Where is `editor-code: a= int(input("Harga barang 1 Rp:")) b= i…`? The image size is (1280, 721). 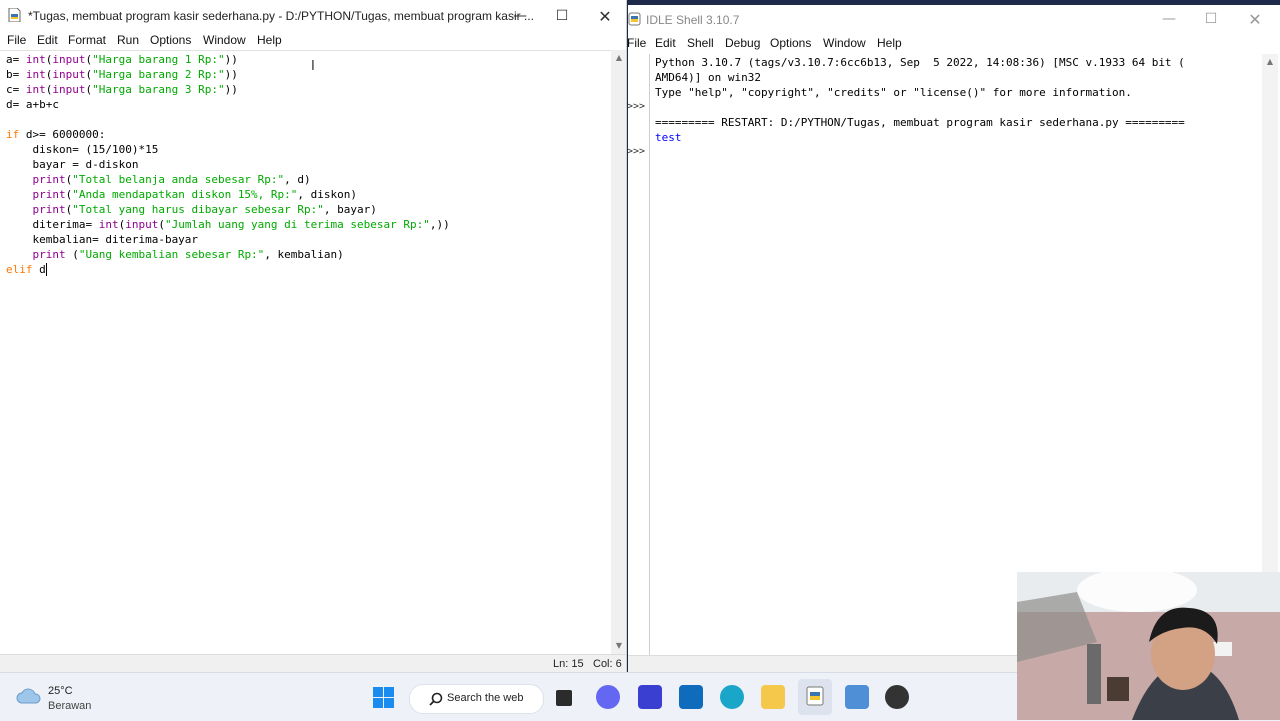 editor-code: a= int(input("Harga barang 1 Rp:")) b= i… is located at coordinates (228, 164).